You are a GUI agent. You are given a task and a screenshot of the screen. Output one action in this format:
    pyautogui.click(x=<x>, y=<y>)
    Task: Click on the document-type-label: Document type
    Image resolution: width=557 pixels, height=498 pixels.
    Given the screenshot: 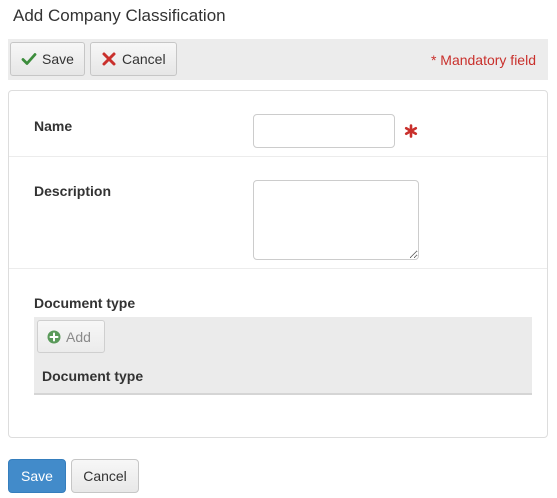 What is the action you would take?
    pyautogui.click(x=85, y=303)
    